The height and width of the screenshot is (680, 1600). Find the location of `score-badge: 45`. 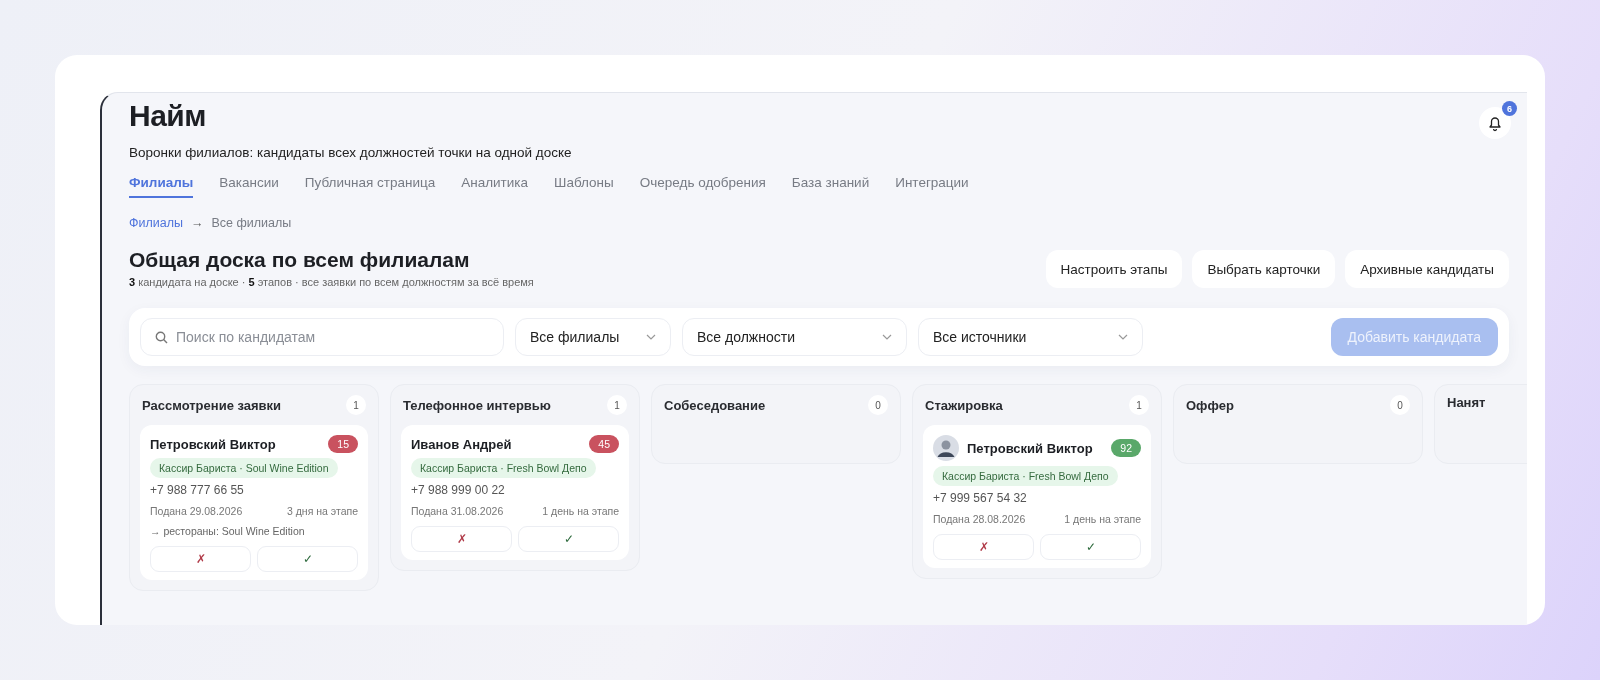

score-badge: 45 is located at coordinates (604, 444).